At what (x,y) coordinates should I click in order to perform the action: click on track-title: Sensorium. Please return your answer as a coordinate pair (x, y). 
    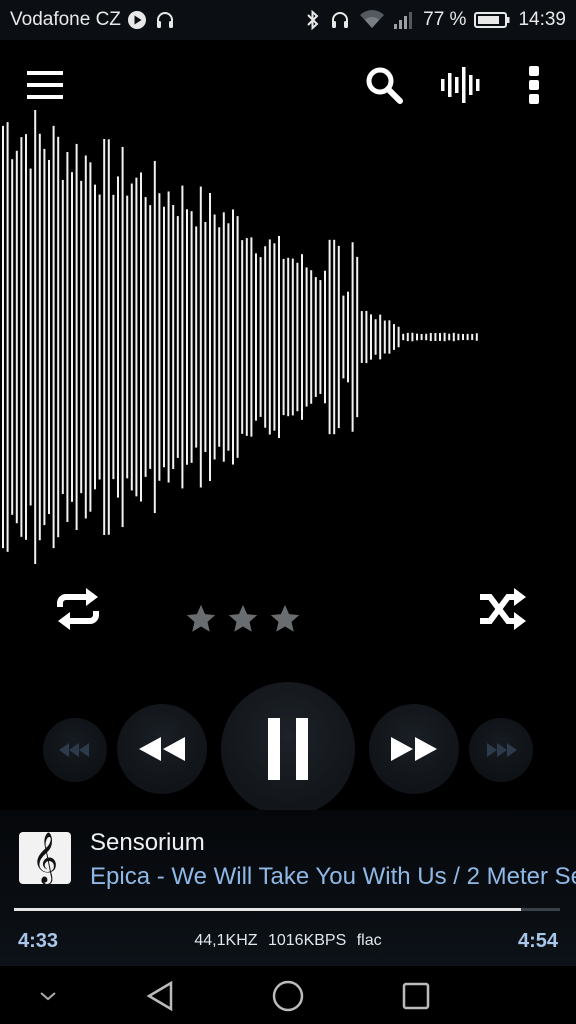
    Looking at the image, I should click on (147, 842).